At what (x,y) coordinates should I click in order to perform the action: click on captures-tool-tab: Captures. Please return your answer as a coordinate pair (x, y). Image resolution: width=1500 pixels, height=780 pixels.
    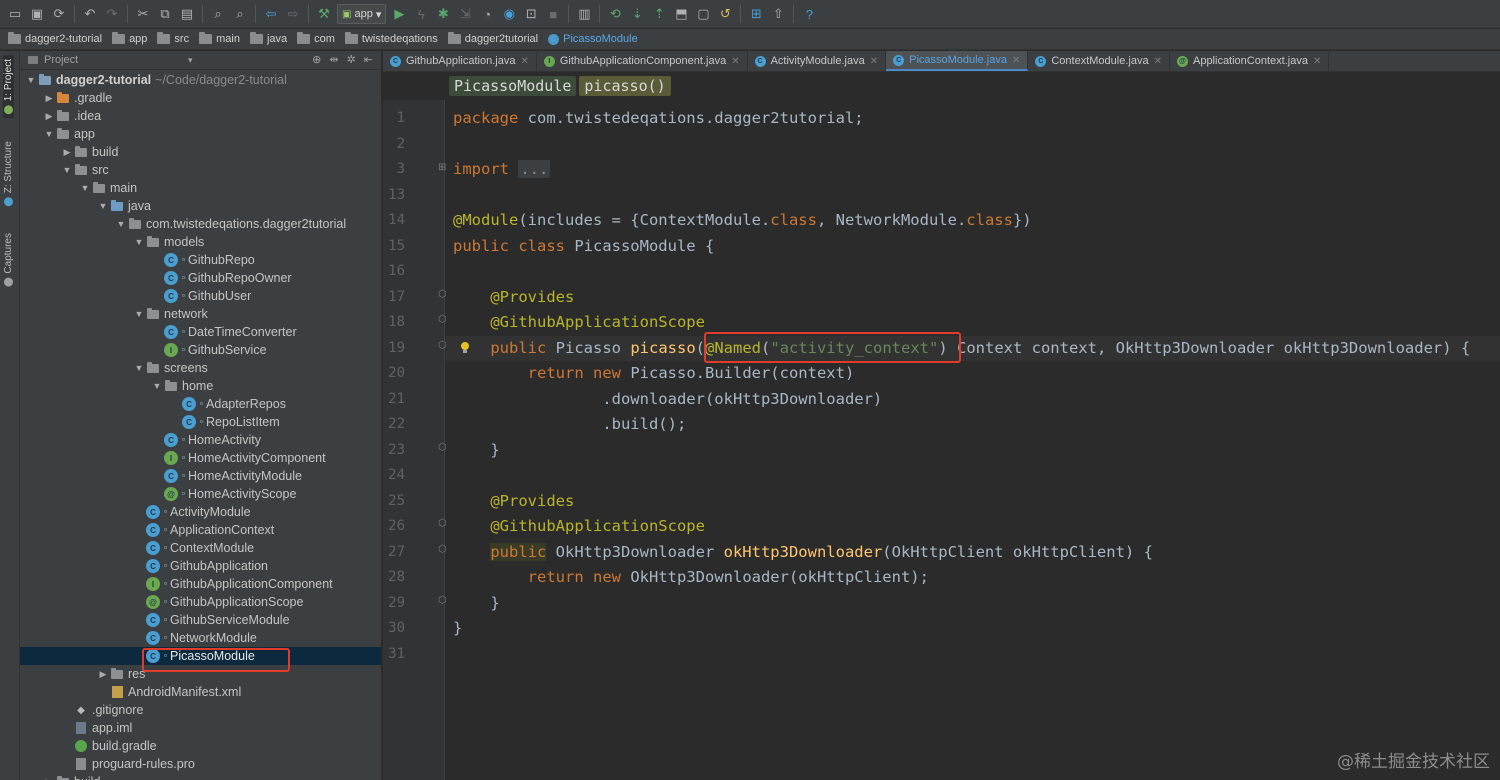
    Looking at the image, I should click on (8, 260).